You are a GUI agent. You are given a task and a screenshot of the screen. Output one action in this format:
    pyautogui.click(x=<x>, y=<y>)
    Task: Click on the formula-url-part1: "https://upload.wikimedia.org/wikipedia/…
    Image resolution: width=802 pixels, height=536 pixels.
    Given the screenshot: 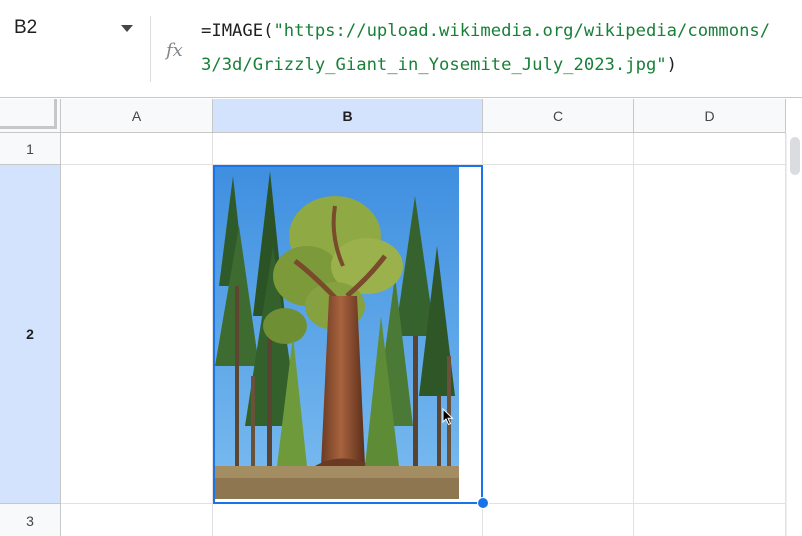 What is the action you would take?
    pyautogui.click(x=522, y=31)
    